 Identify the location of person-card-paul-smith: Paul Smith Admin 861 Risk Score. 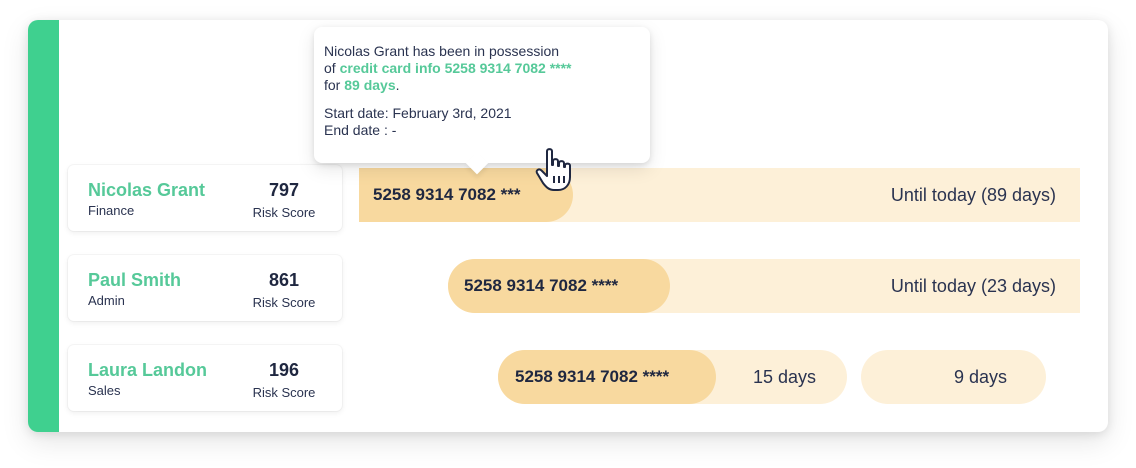
(205, 288).